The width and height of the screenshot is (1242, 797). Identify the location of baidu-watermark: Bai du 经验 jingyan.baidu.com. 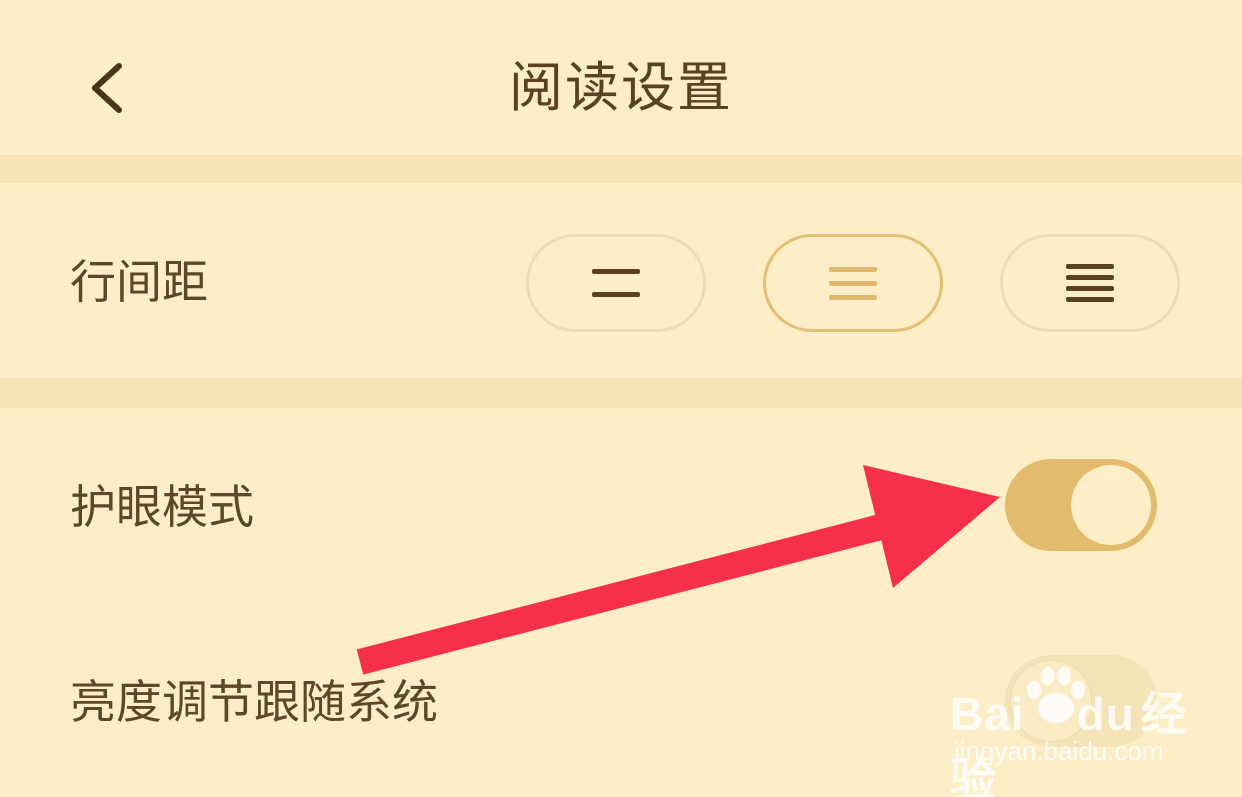
(1080, 728).